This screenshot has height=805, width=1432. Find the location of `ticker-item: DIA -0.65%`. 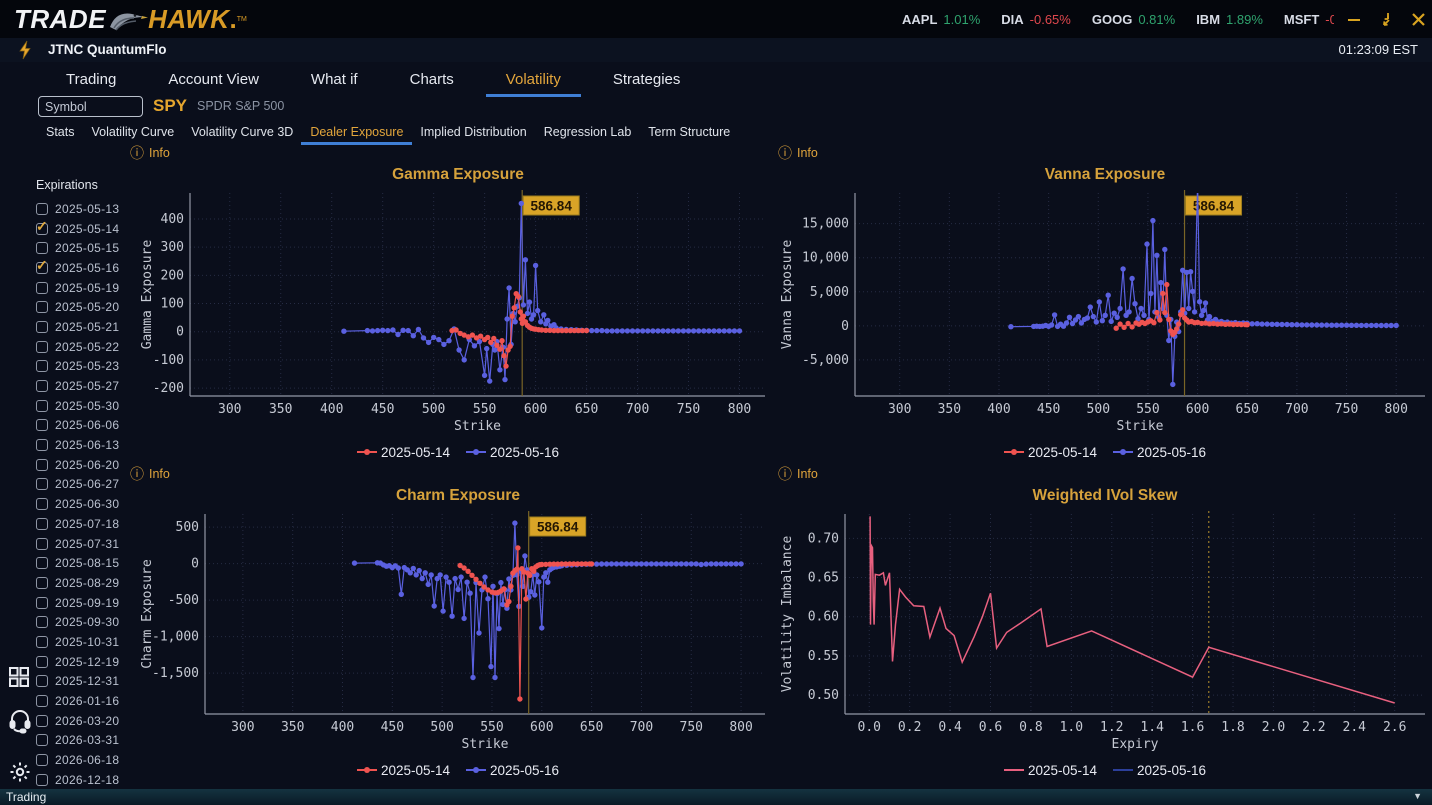

ticker-item: DIA -0.65% is located at coordinates (1036, 19).